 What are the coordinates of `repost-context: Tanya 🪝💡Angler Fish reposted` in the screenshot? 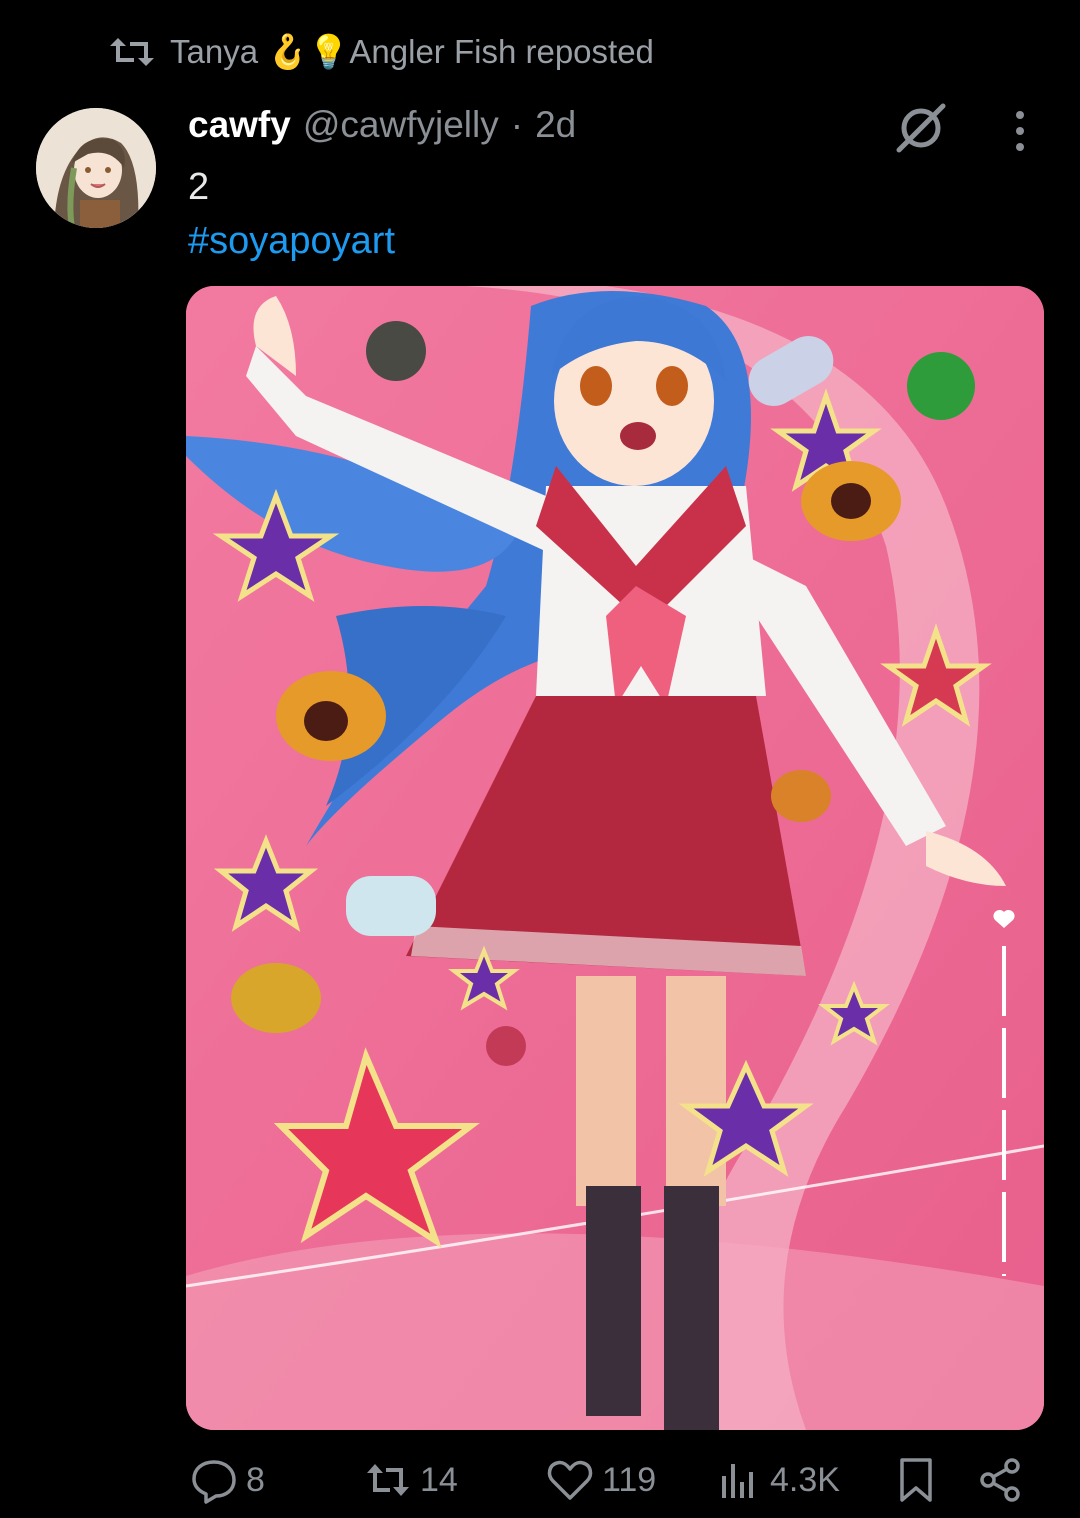 It's located at (381, 52).